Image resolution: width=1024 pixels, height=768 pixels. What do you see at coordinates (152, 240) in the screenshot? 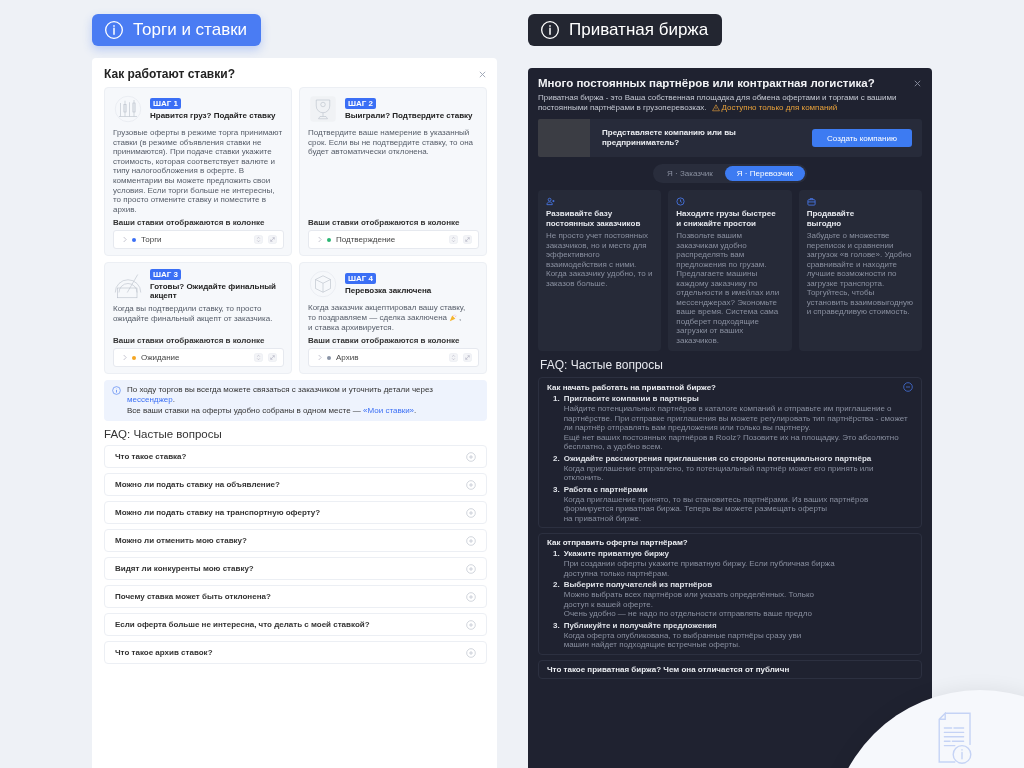
I see `column-name: Торги` at bounding box center [152, 240].